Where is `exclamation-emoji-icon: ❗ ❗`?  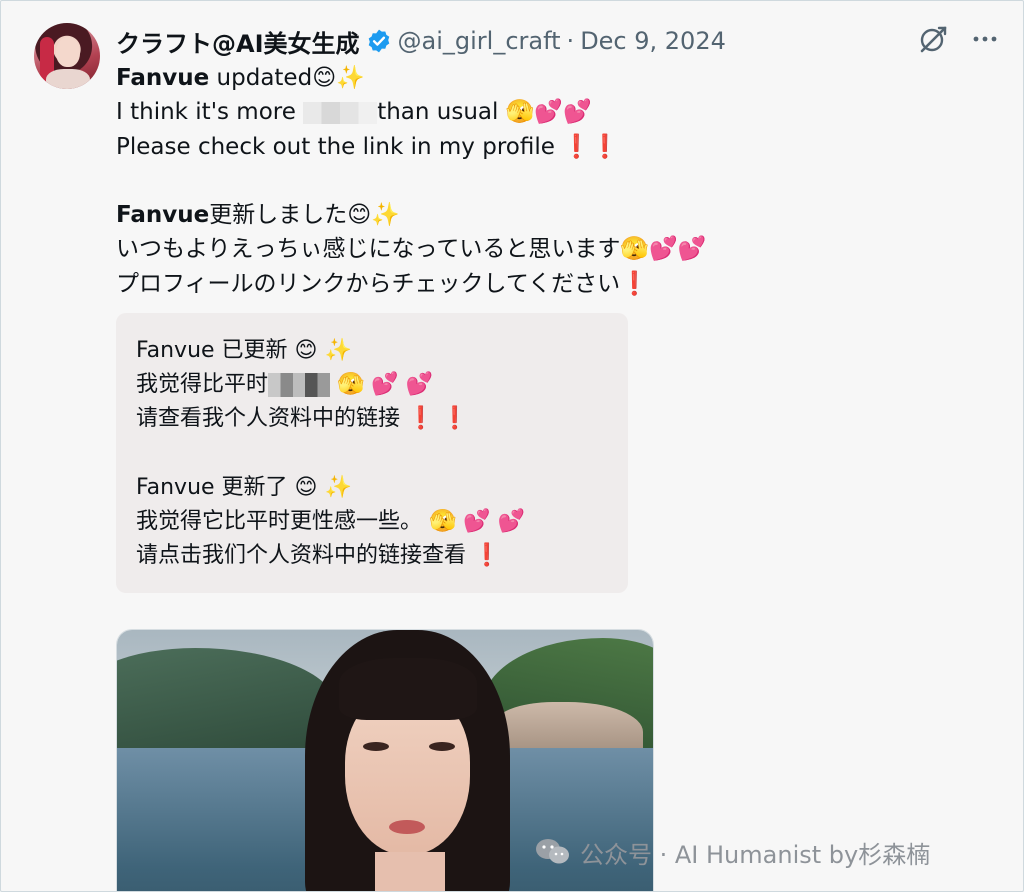 exclamation-emoji-icon: ❗ ❗ is located at coordinates (438, 419).